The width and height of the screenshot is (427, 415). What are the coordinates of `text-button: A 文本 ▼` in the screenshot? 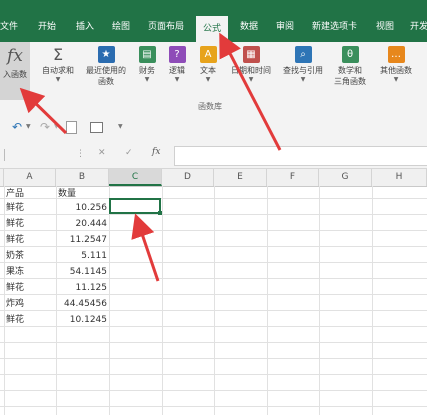 It's located at (208, 63).